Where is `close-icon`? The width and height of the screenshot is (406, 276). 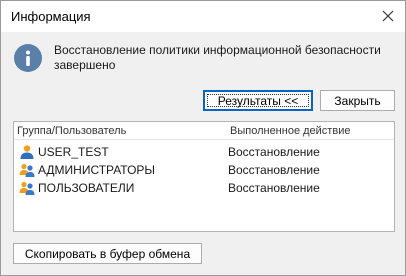
close-icon is located at coordinates (388, 16).